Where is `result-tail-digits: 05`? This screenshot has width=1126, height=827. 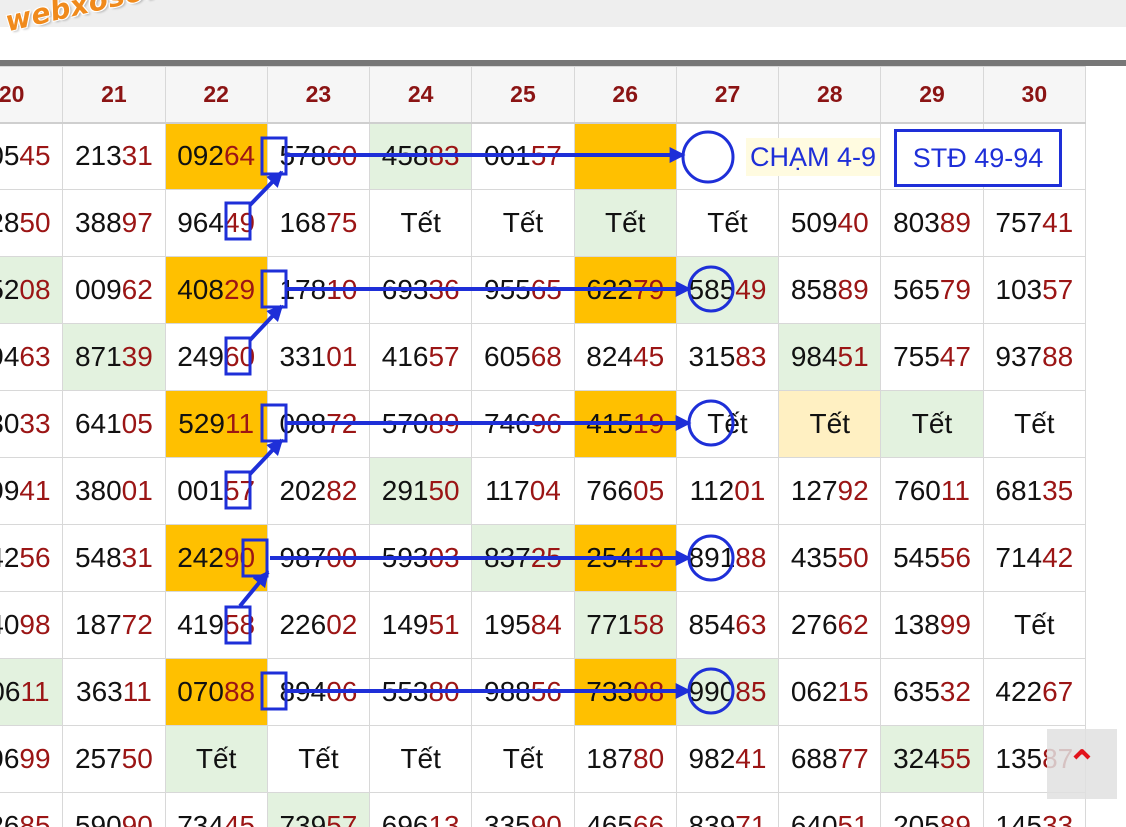
result-tail-digits: 05 is located at coordinates (137, 423).